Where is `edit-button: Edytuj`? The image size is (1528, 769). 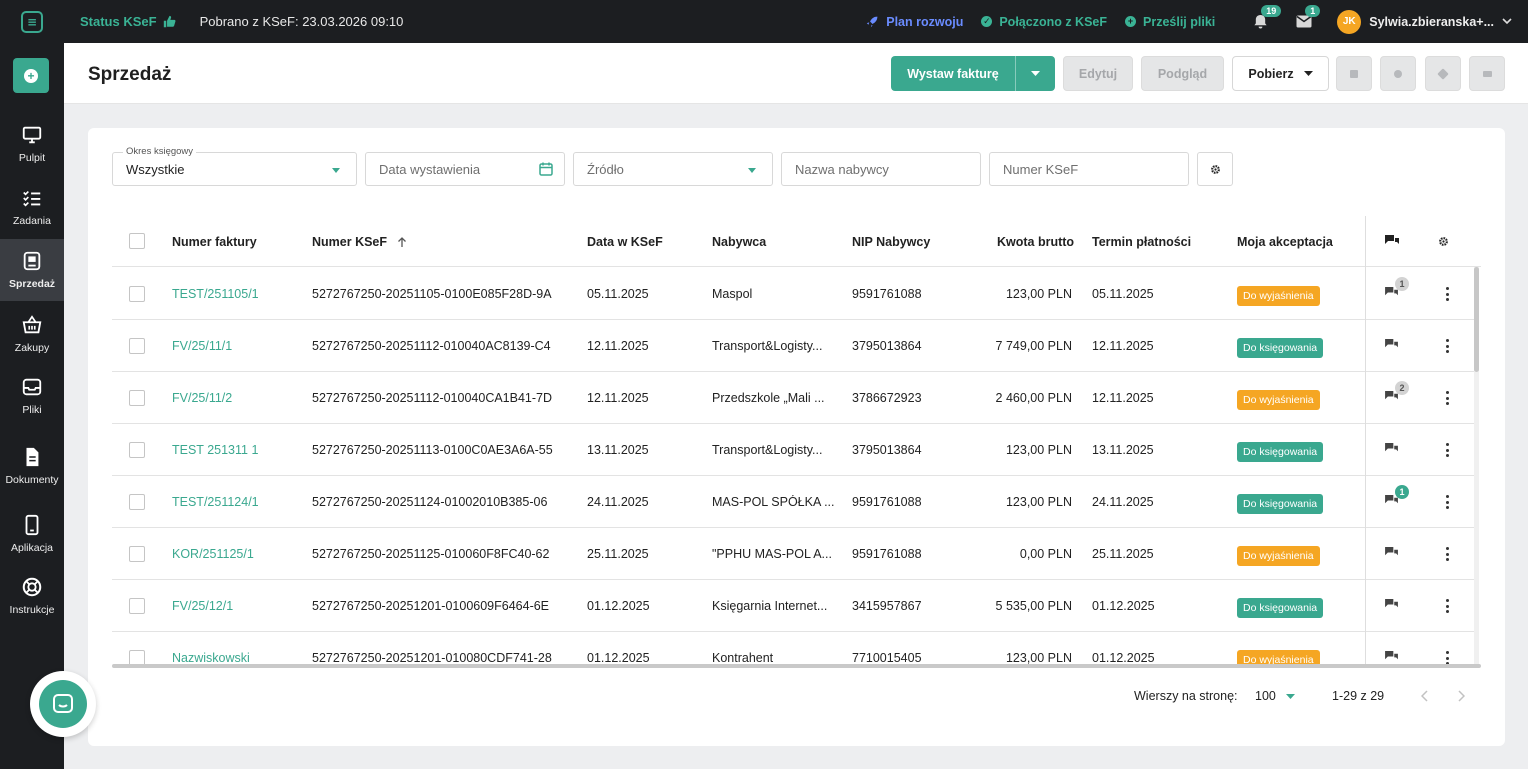 edit-button: Edytuj is located at coordinates (1098, 73).